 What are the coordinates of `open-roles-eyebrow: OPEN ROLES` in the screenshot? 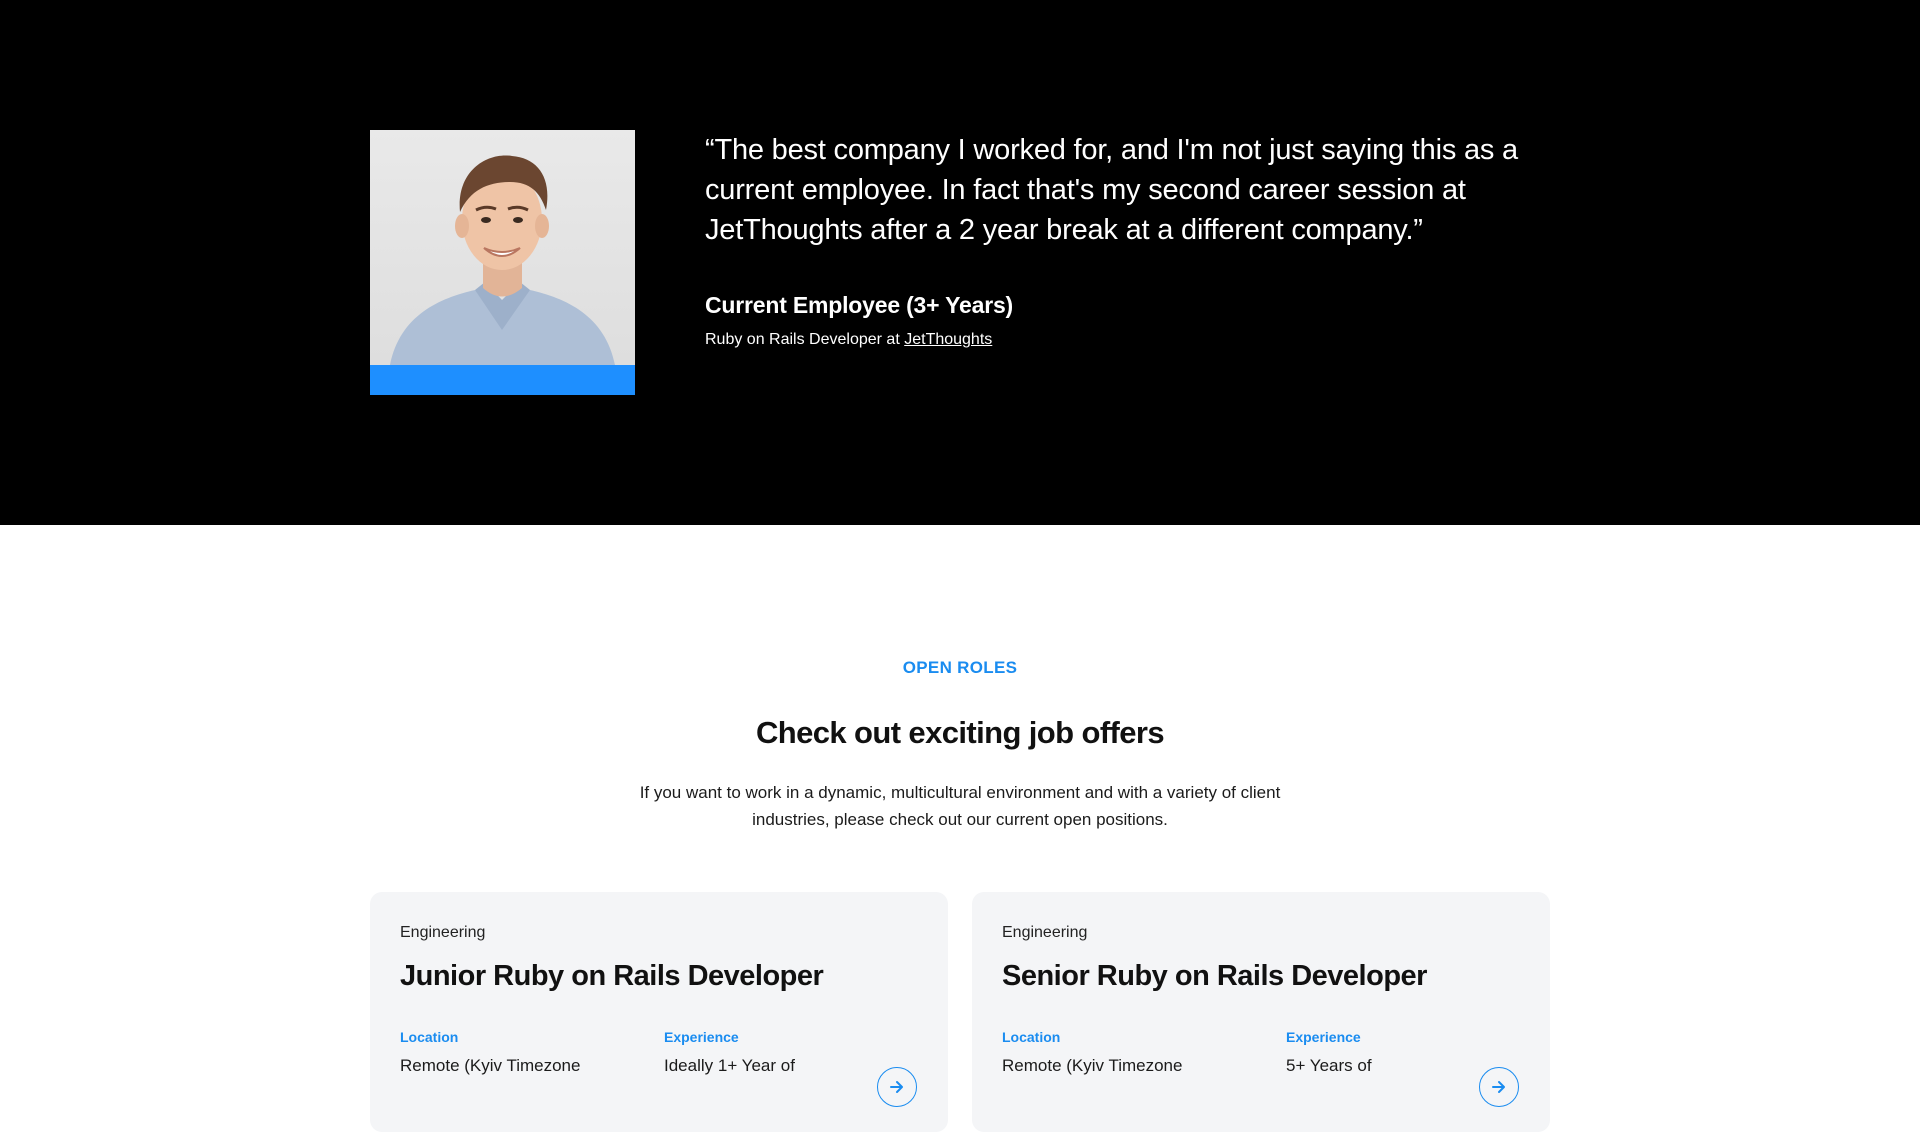 It's located at (960, 667).